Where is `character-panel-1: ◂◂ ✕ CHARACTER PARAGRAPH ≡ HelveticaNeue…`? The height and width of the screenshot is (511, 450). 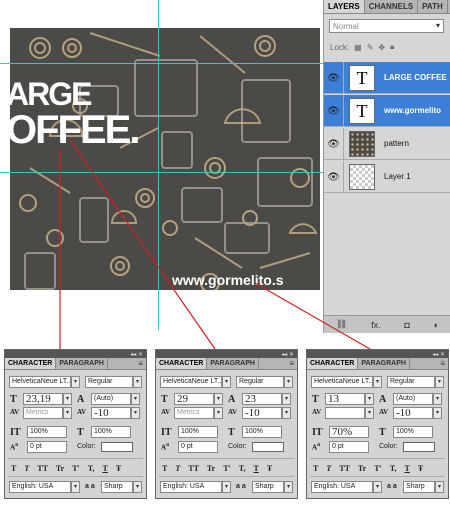 character-panel-1: ◂◂ ✕ CHARACTER PARAGRAPH ≡ HelveticaNeue… is located at coordinates (75, 424).